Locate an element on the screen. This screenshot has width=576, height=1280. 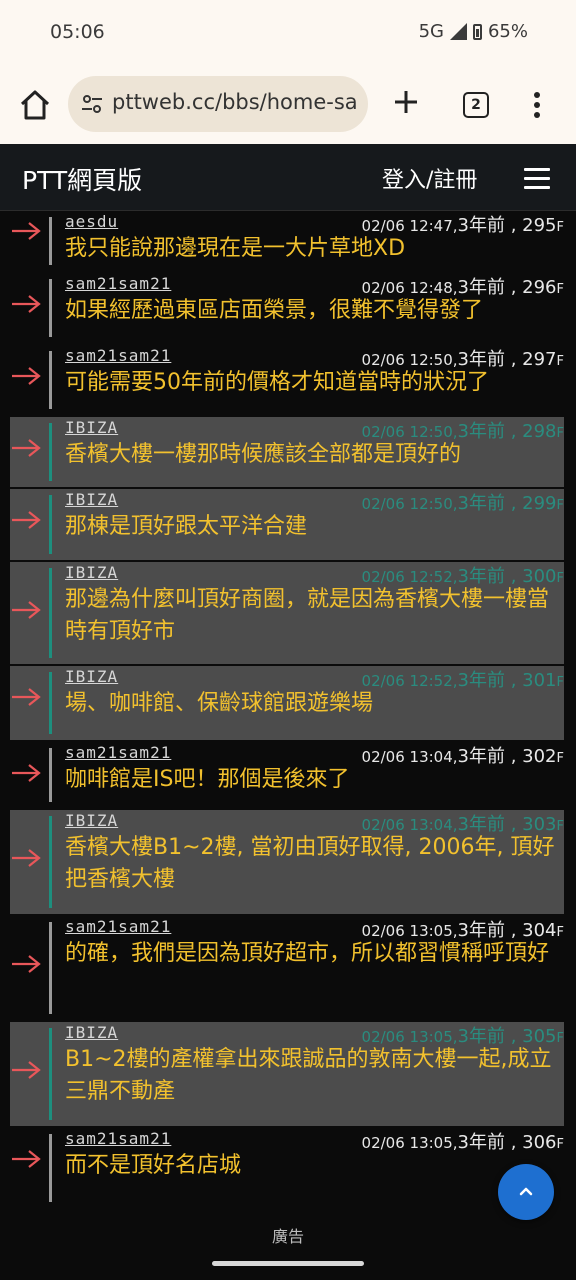
comment-text: 場、咖啡館、保齡球館跟遊樂場 is located at coordinates (219, 703).